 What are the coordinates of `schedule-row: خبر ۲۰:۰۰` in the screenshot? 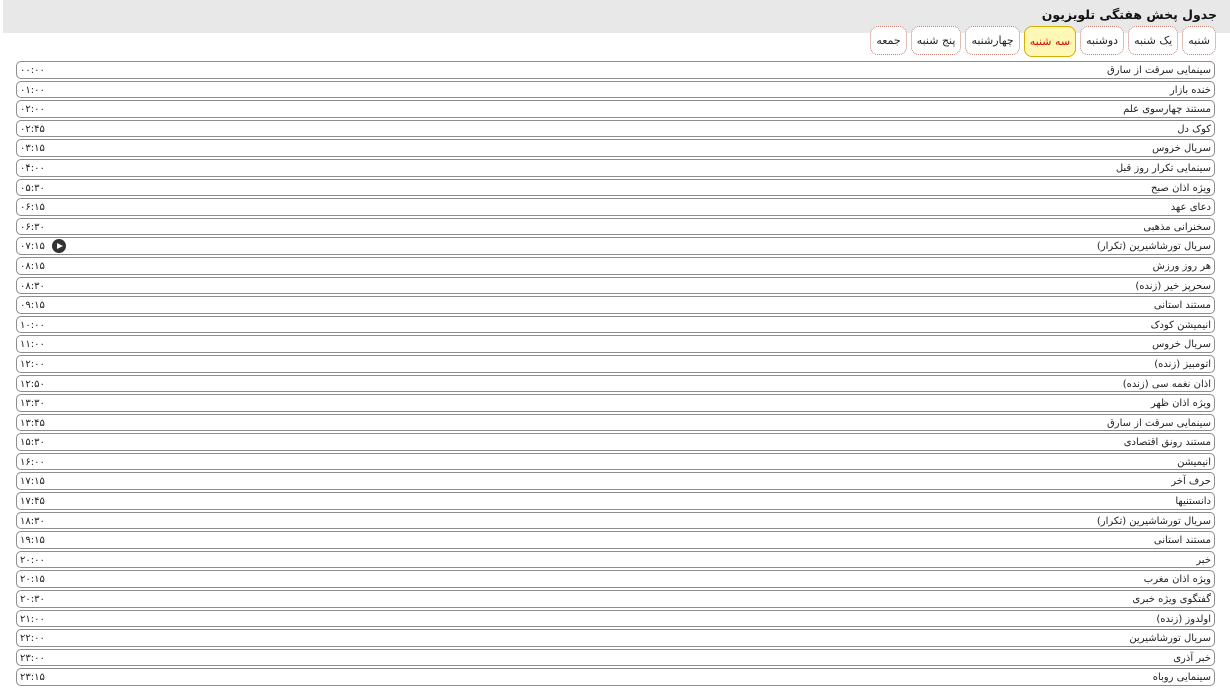 It's located at (615, 559).